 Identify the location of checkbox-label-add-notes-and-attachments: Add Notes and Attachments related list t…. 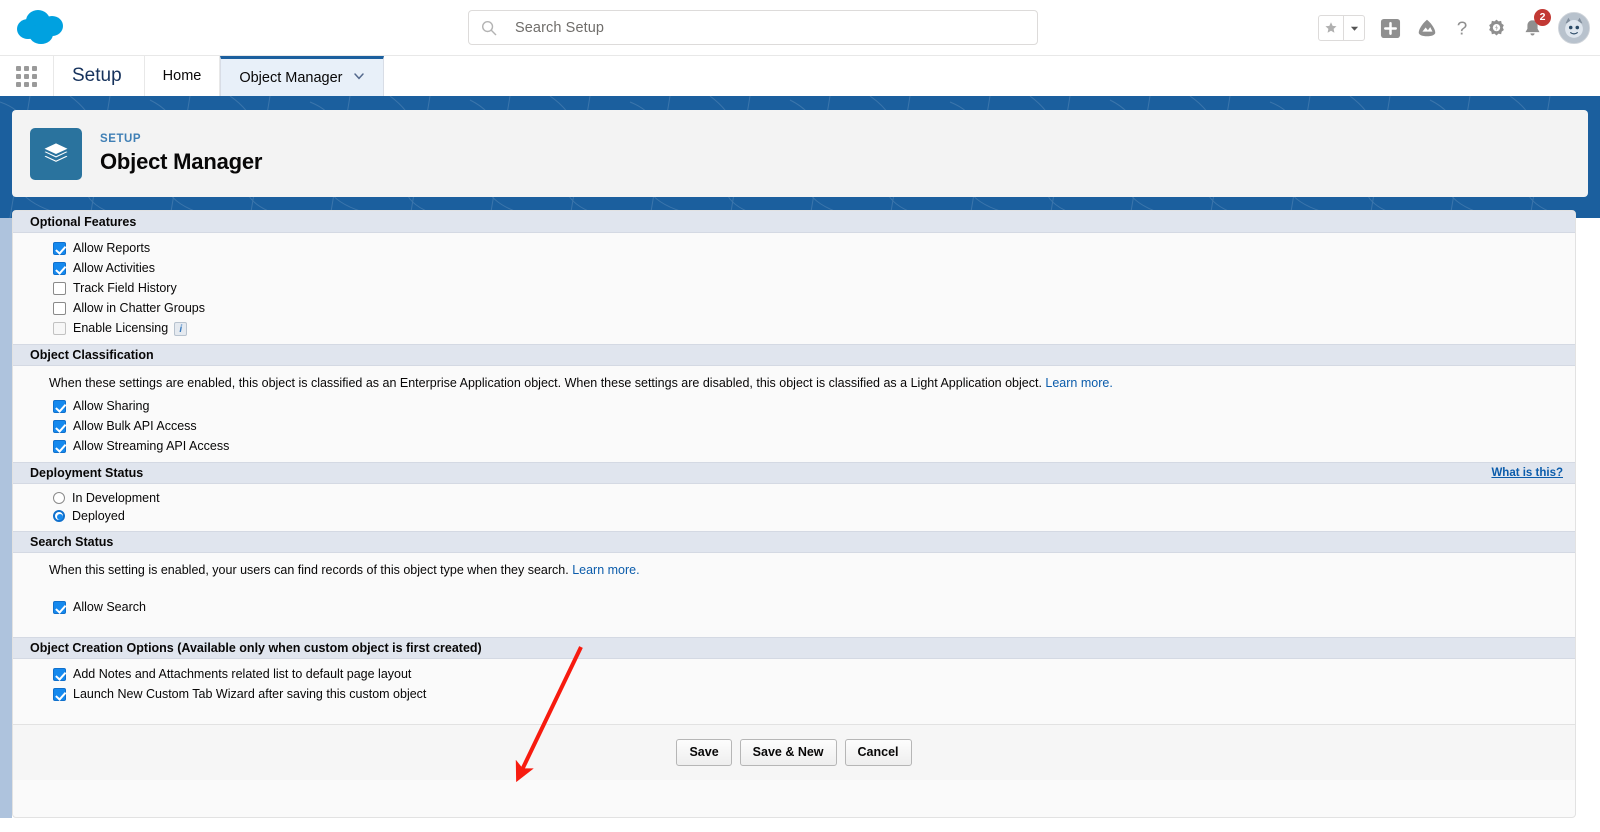
(242, 674).